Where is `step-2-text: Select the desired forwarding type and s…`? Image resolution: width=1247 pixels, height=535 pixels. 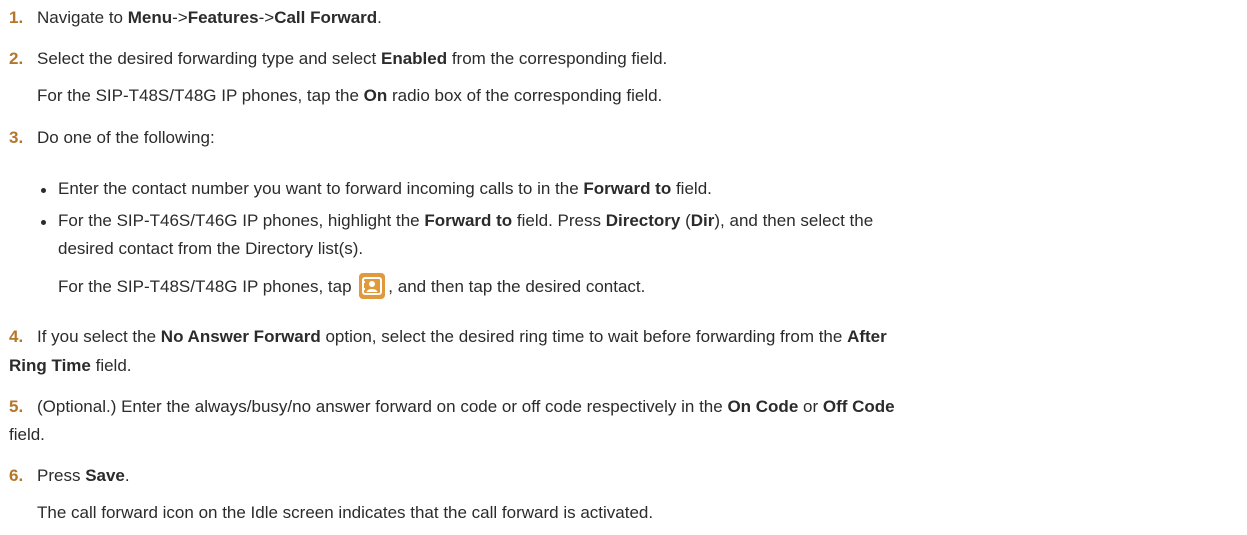 step-2-text: Select the desired forwarding type and s… is located at coordinates (352, 58).